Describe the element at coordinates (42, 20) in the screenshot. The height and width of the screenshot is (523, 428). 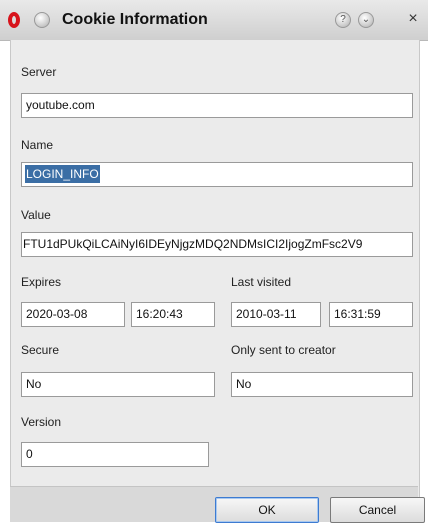
I see `window-menu-icon` at that location.